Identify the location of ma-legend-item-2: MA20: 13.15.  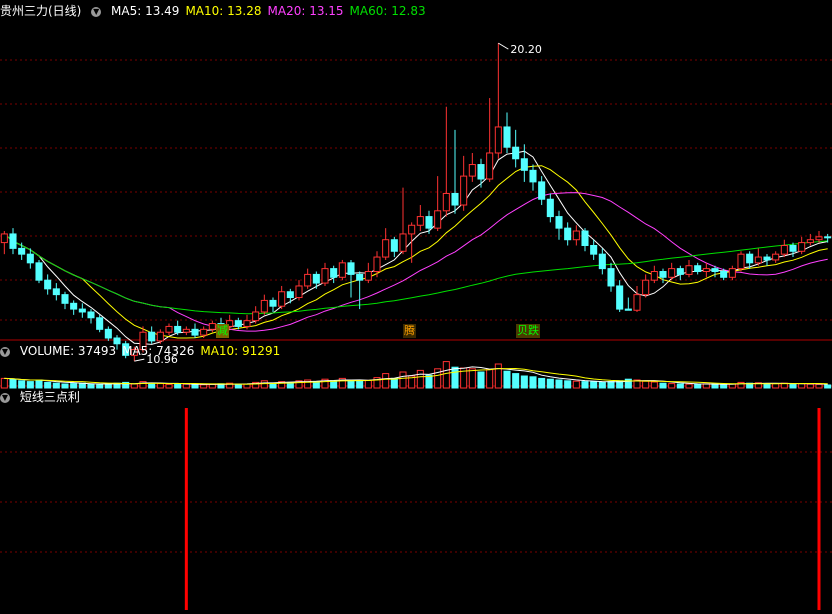
(305, 11).